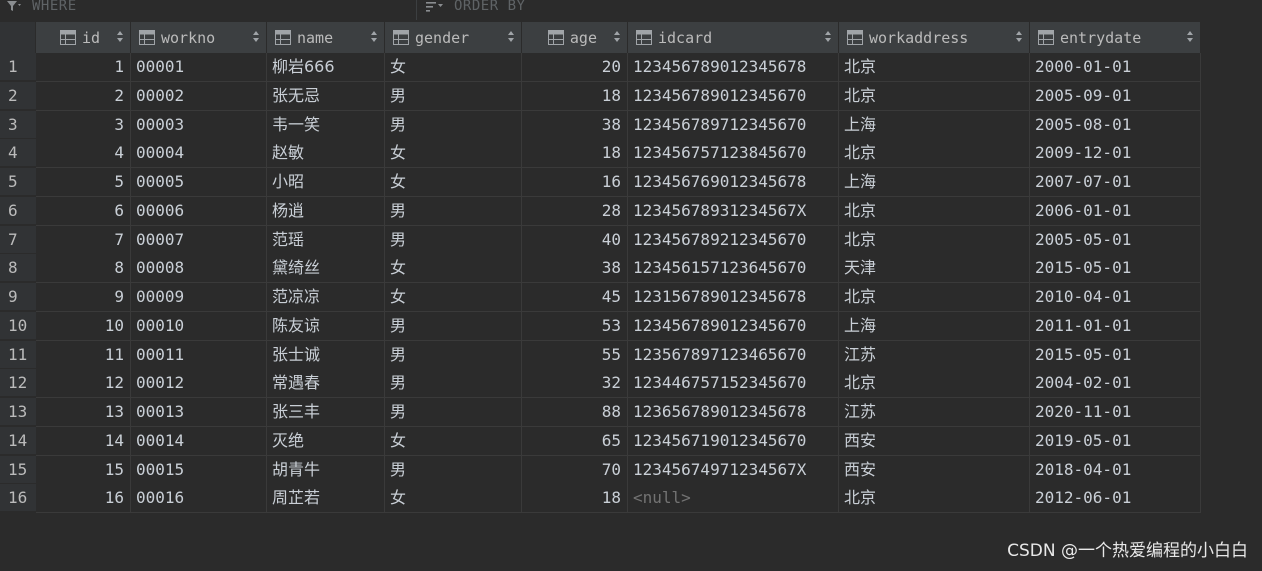  Describe the element at coordinates (18, 354) in the screenshot. I see `row-number: 11` at that location.